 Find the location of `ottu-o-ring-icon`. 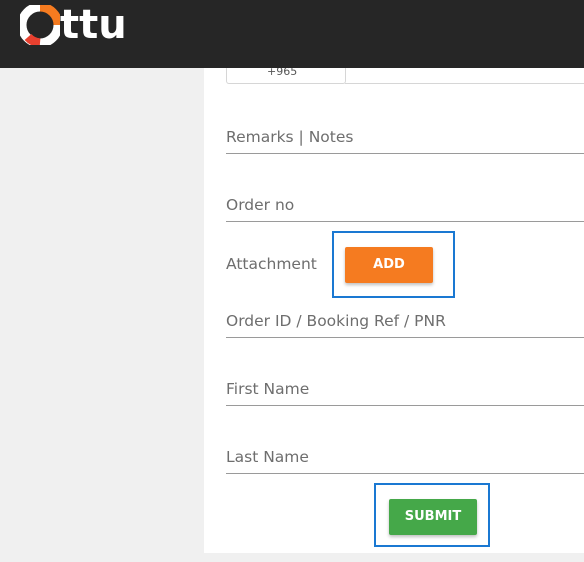

ottu-o-ring-icon is located at coordinates (40, 25).